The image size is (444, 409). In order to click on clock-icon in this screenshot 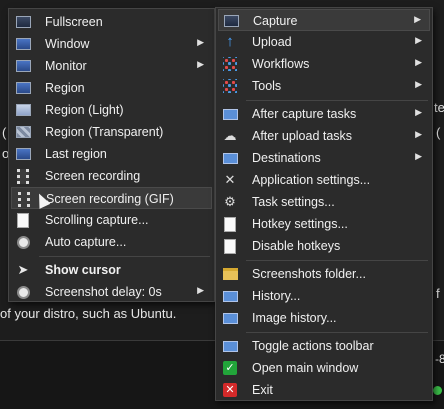, I will do `click(23, 292)`.